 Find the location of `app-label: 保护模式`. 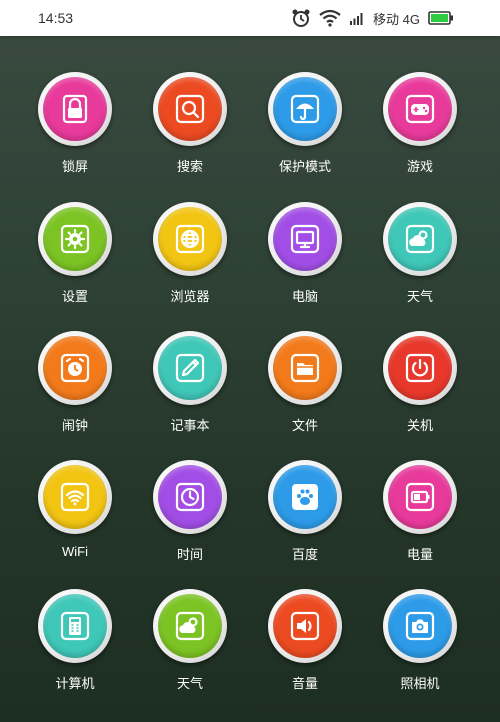

app-label: 保护模式 is located at coordinates (304, 166).